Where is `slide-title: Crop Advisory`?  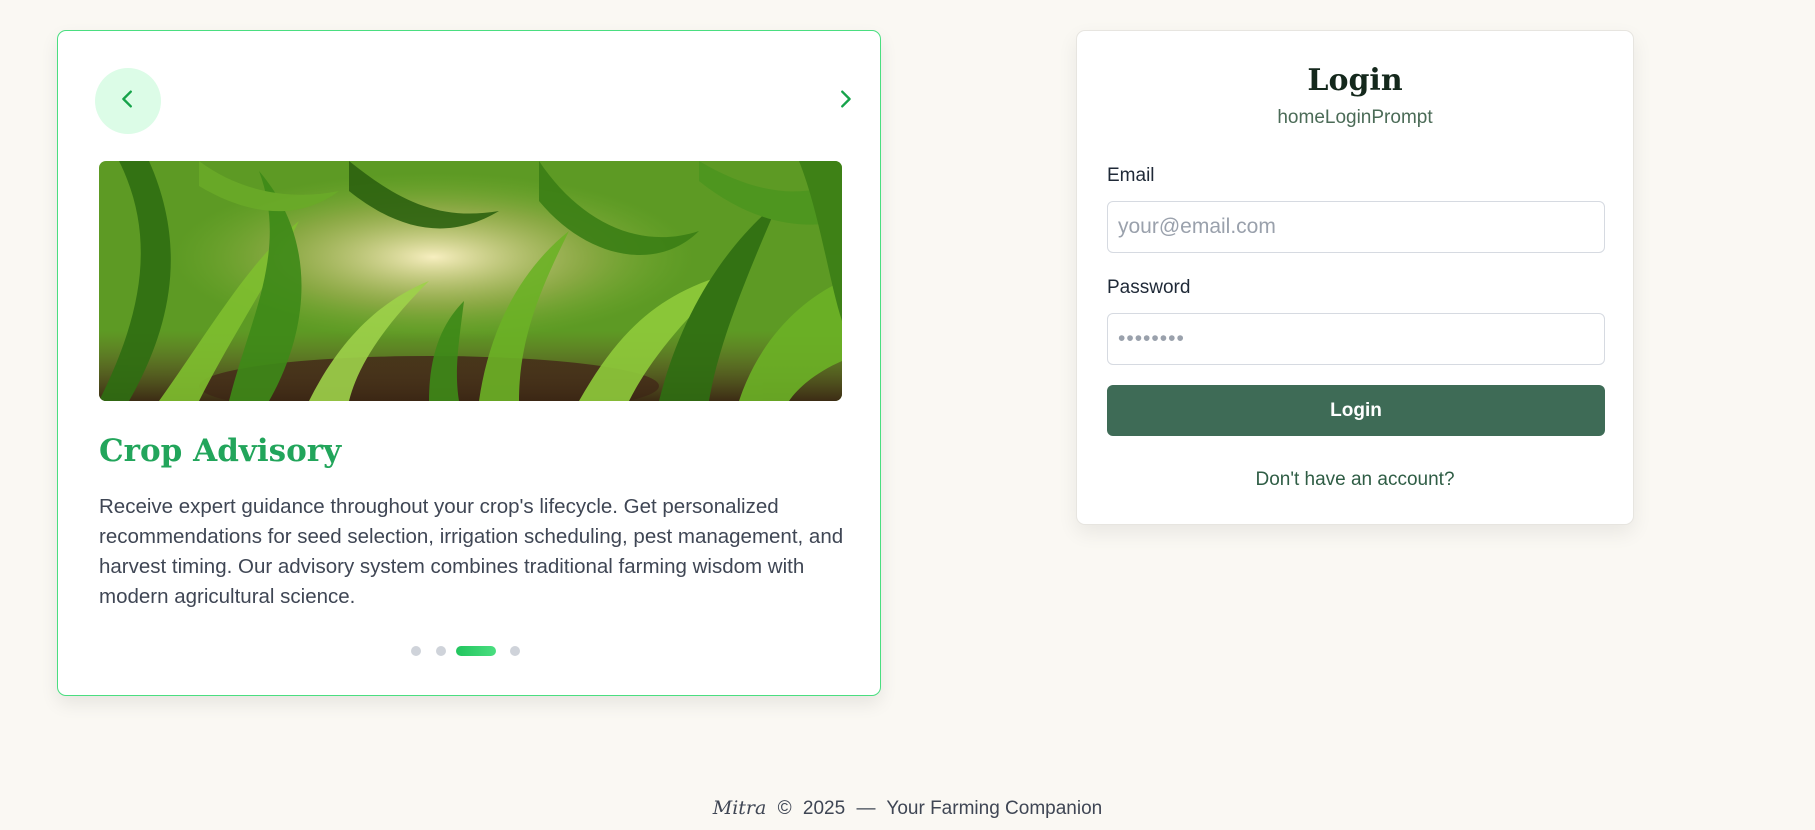
slide-title: Crop Advisory is located at coordinates (220, 451).